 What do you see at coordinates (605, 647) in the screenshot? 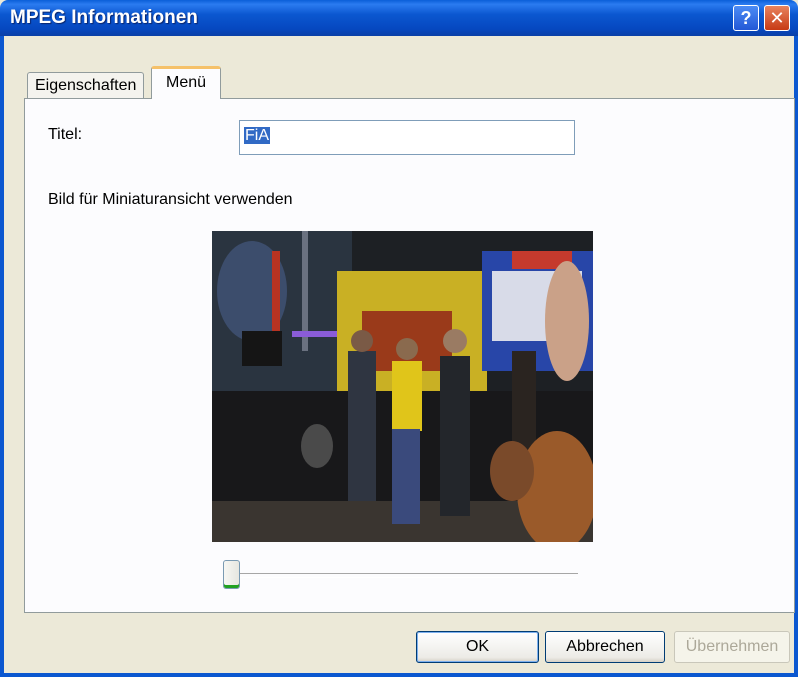
I see `cancel-button: Abbrechen` at bounding box center [605, 647].